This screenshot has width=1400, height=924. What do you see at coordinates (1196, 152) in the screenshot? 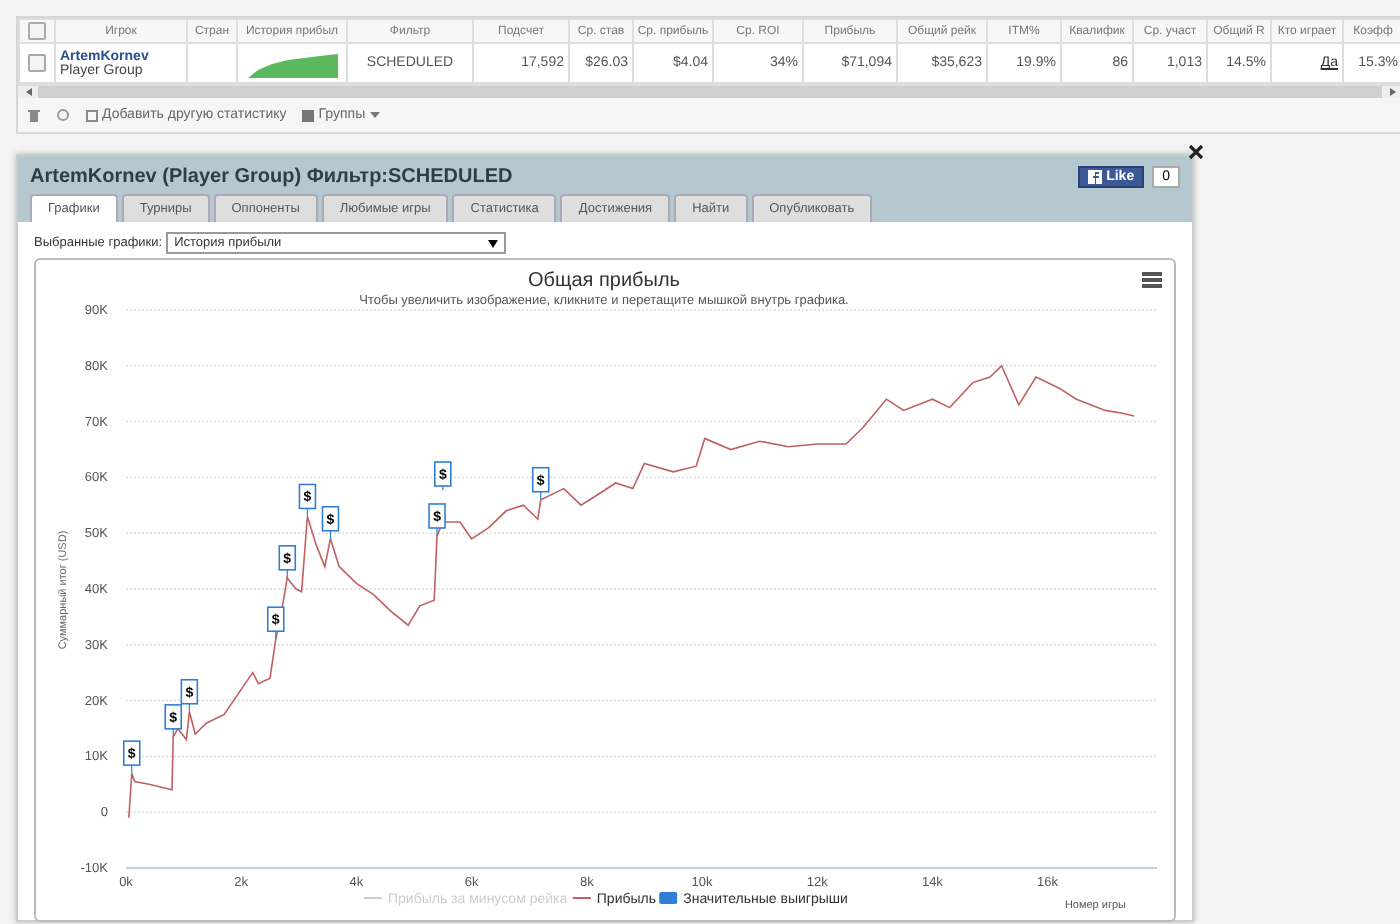
I see `close-icon` at bounding box center [1196, 152].